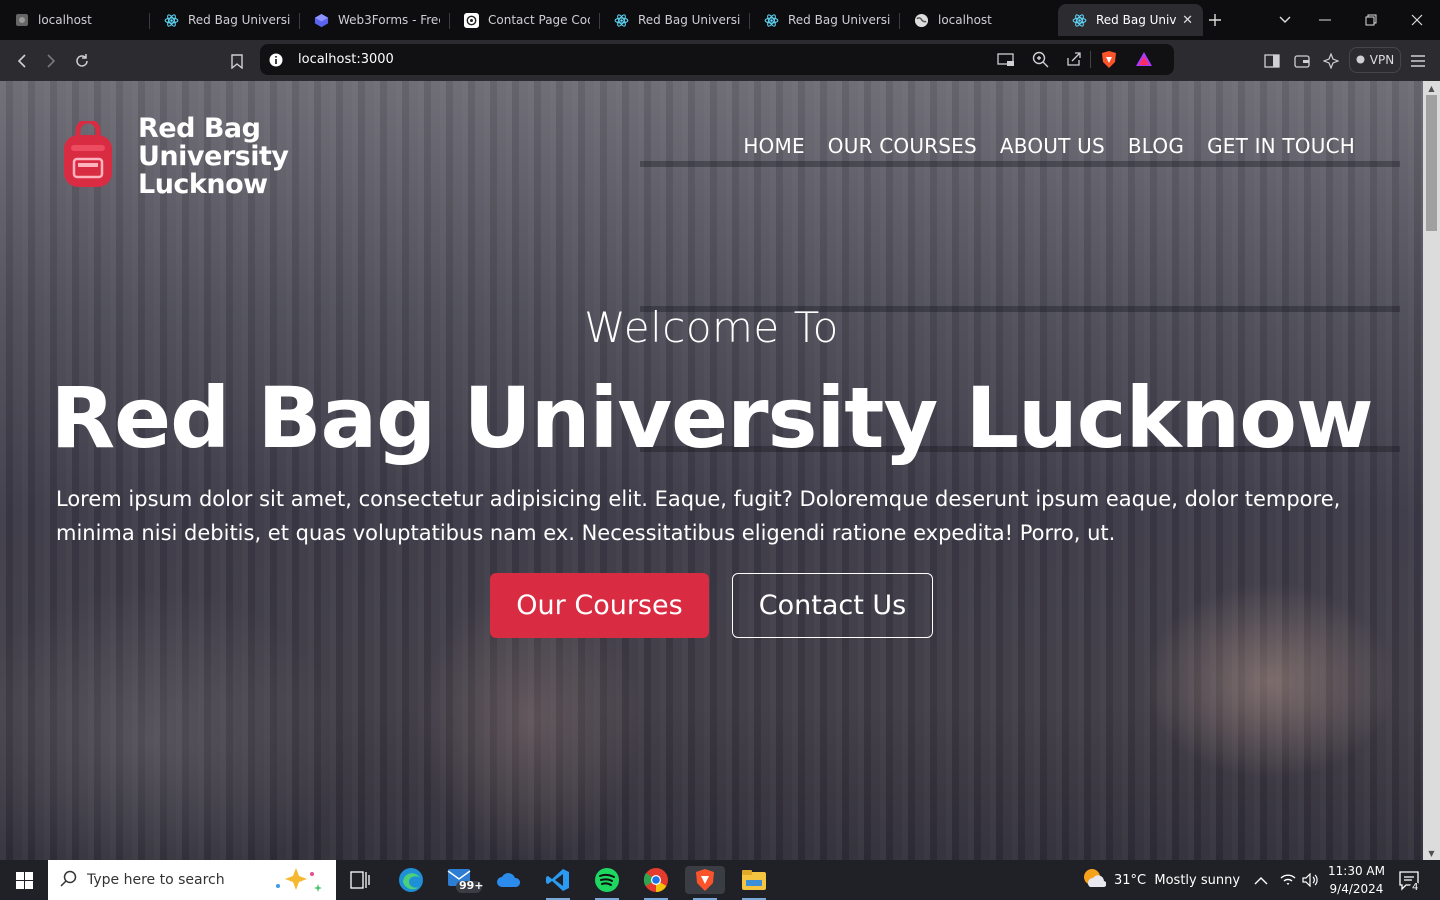 The height and width of the screenshot is (900, 1440). Describe the element at coordinates (1409, 880) in the screenshot. I see `notification-center-icon: 4` at that location.